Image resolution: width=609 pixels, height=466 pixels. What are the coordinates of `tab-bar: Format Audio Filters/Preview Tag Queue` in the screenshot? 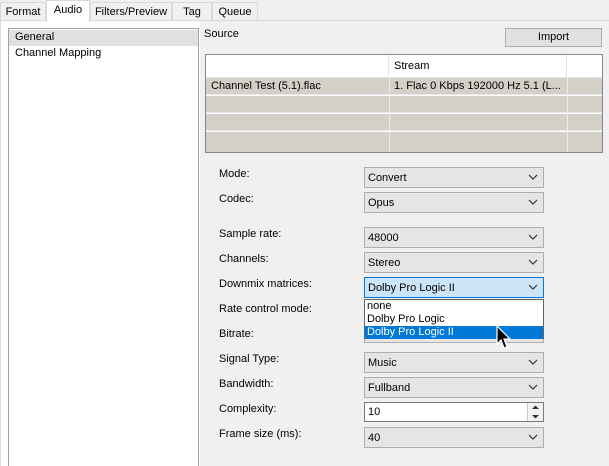 It's located at (304, 11).